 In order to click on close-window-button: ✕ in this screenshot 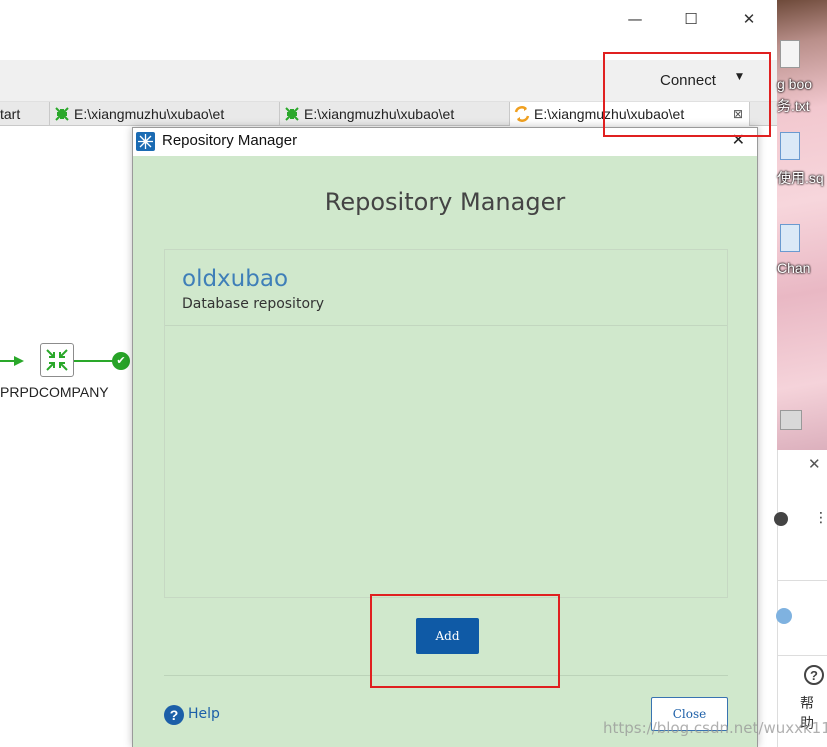, I will do `click(749, 19)`.